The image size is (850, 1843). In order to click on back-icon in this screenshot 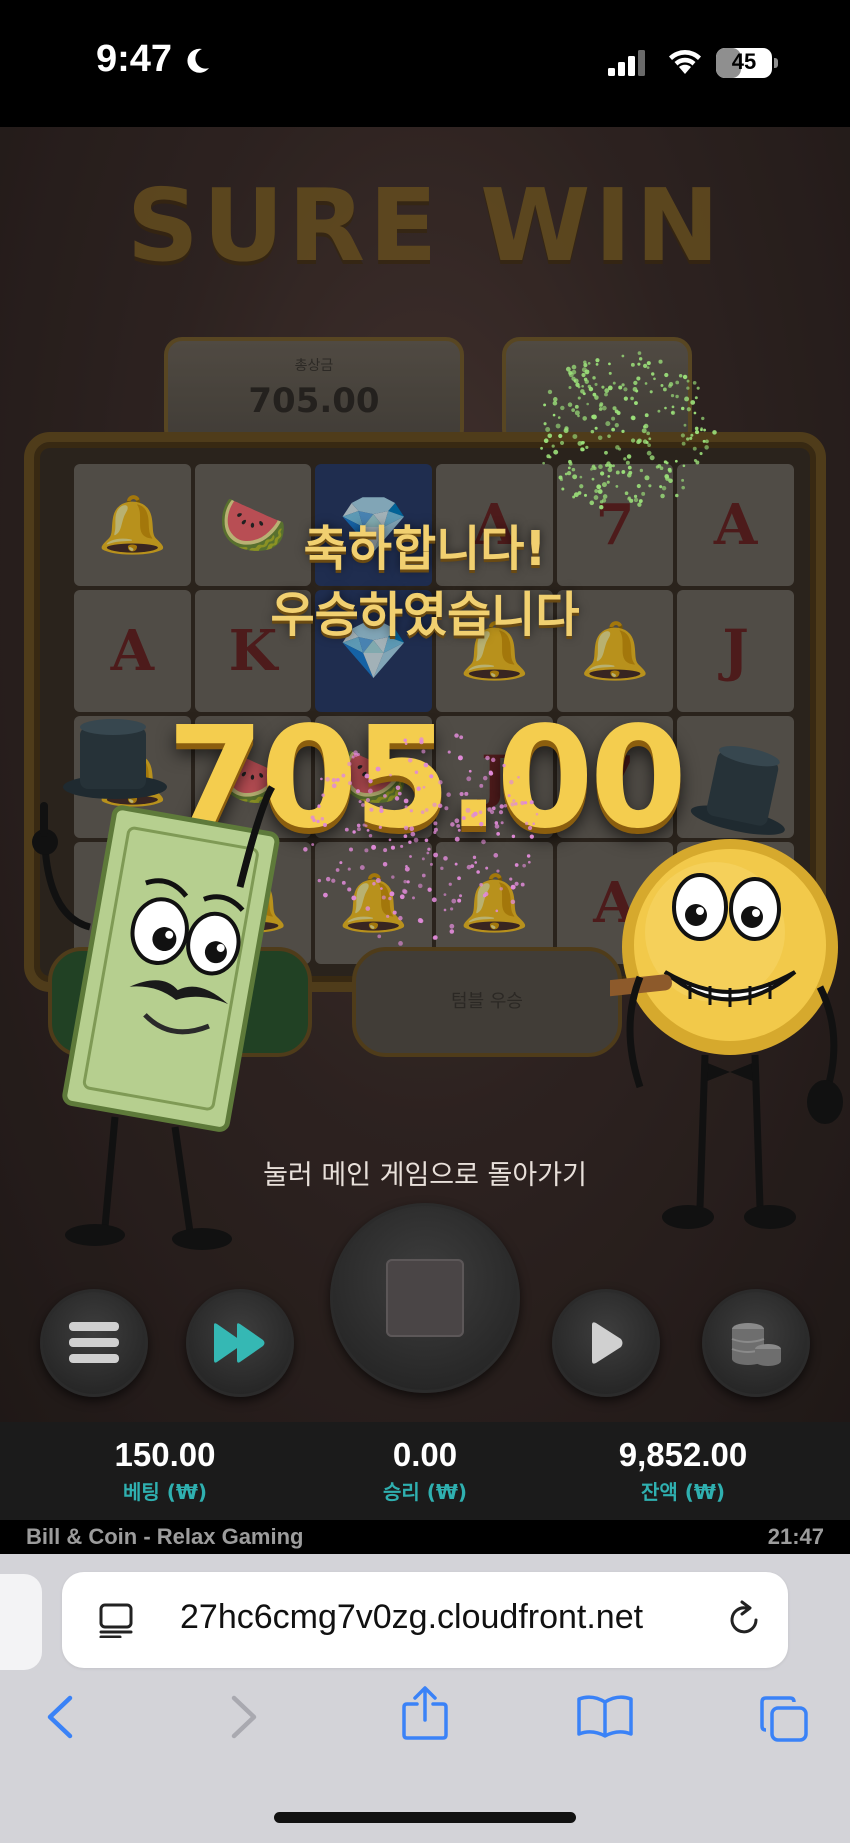, I will do `click(60, 1717)`.